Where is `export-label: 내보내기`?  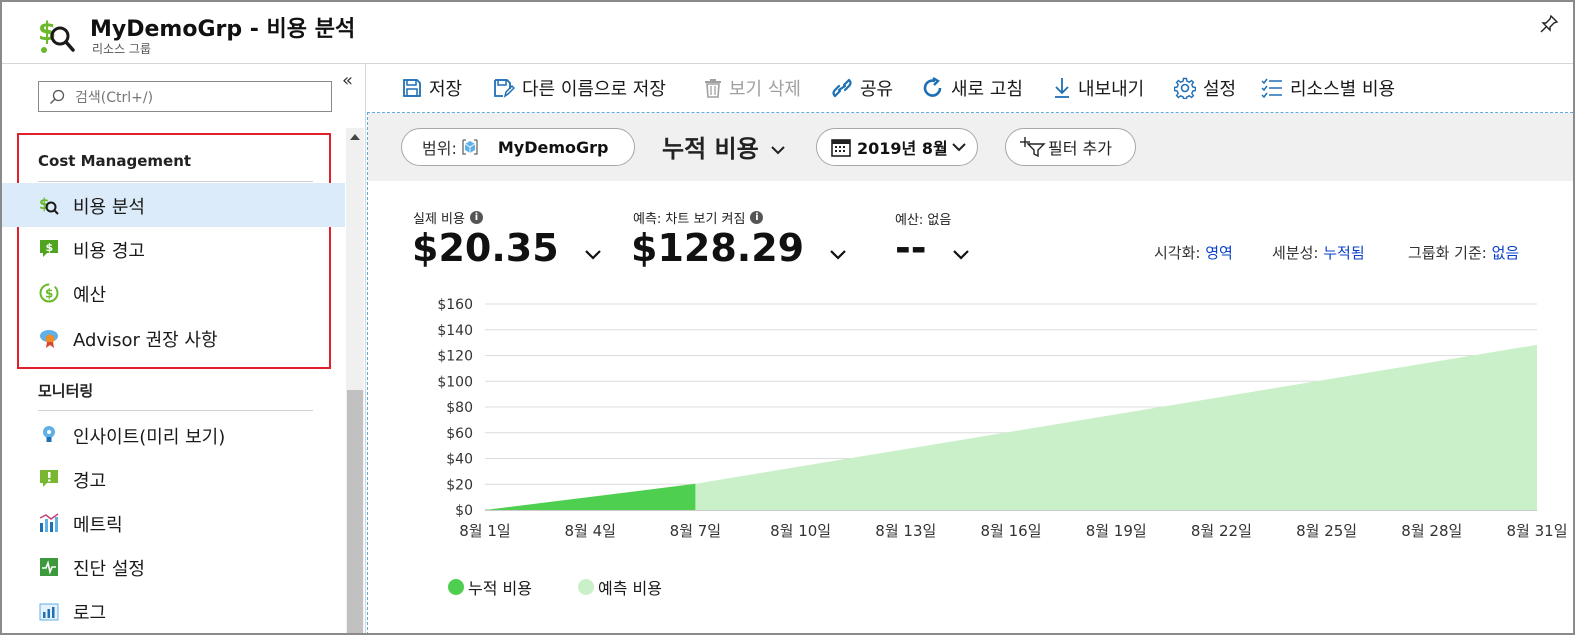
export-label: 내보내기 is located at coordinates (1111, 89).